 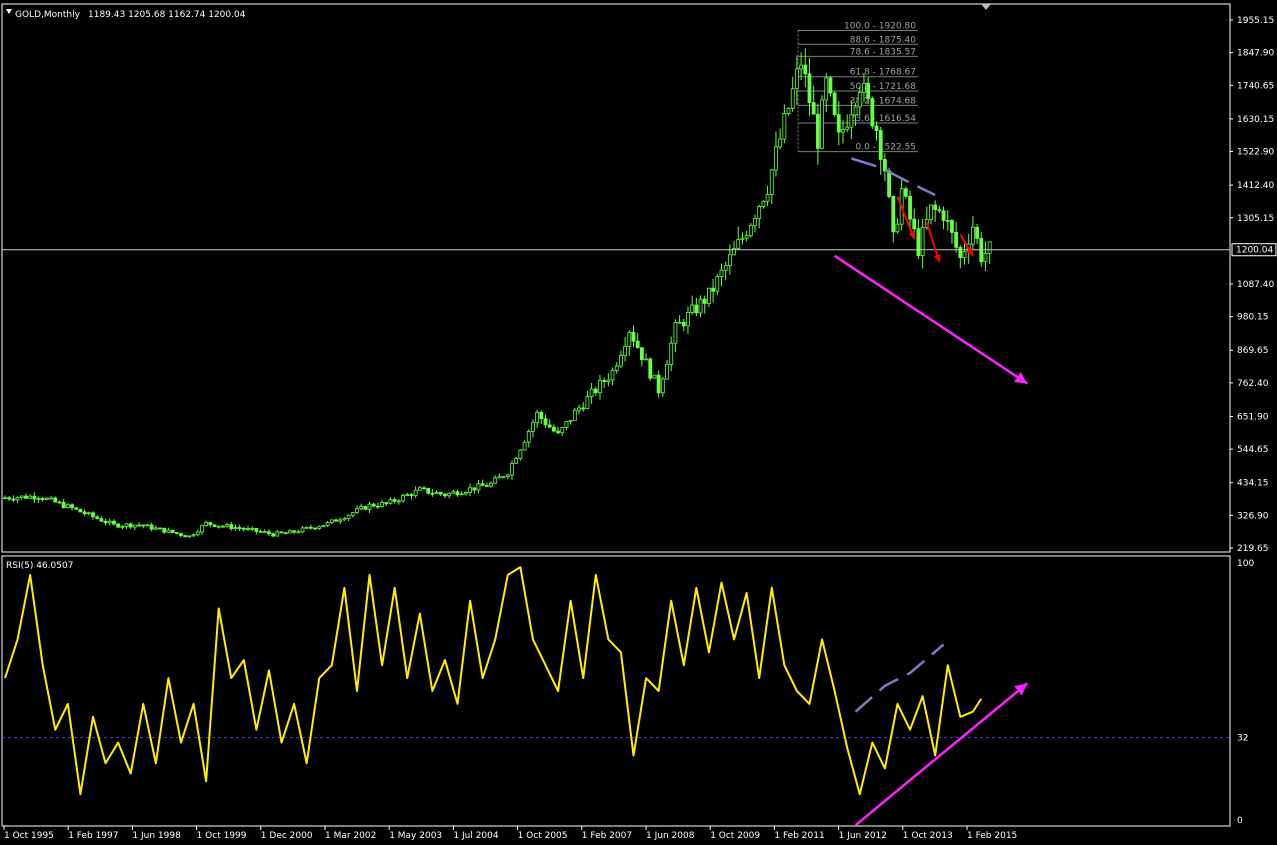 What do you see at coordinates (475, 836) in the screenshot?
I see `time-tick-label: 1 Jul 2004` at bounding box center [475, 836].